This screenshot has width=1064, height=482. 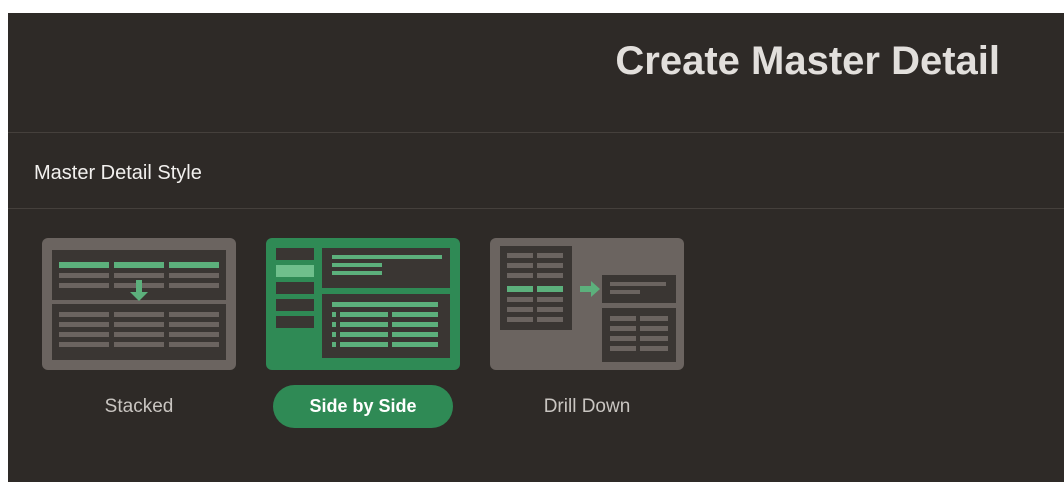 I want to click on style-option-drill-down: Drill Down, so click(x=587, y=338).